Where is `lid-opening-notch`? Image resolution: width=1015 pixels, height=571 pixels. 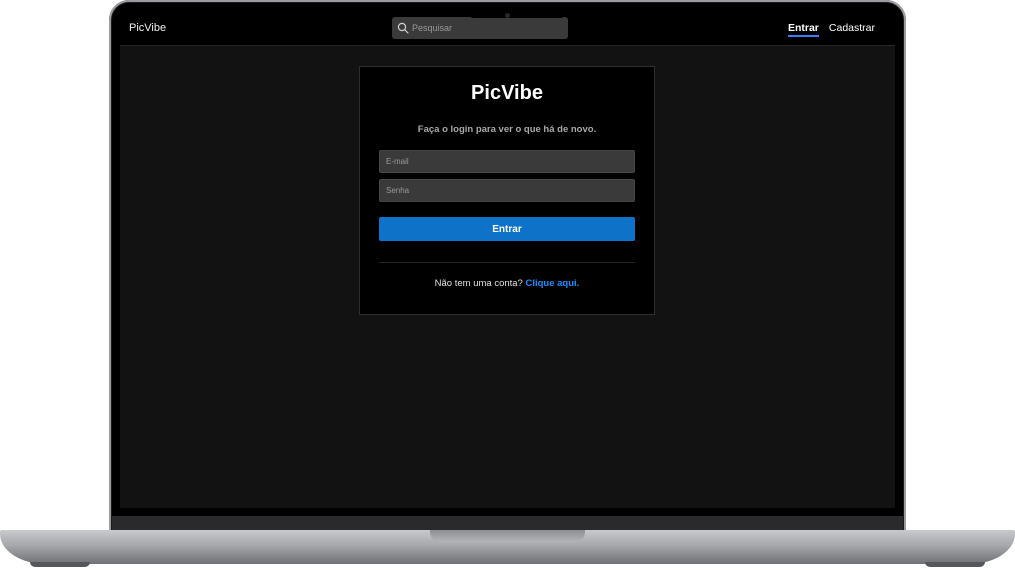 lid-opening-notch is located at coordinates (507, 536).